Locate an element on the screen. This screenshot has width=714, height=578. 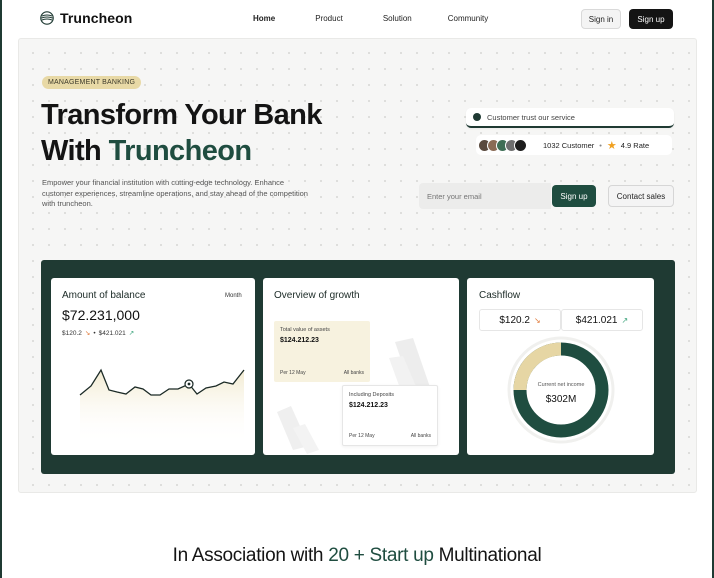
assets-value: $124.212.23 is located at coordinates (299, 340).